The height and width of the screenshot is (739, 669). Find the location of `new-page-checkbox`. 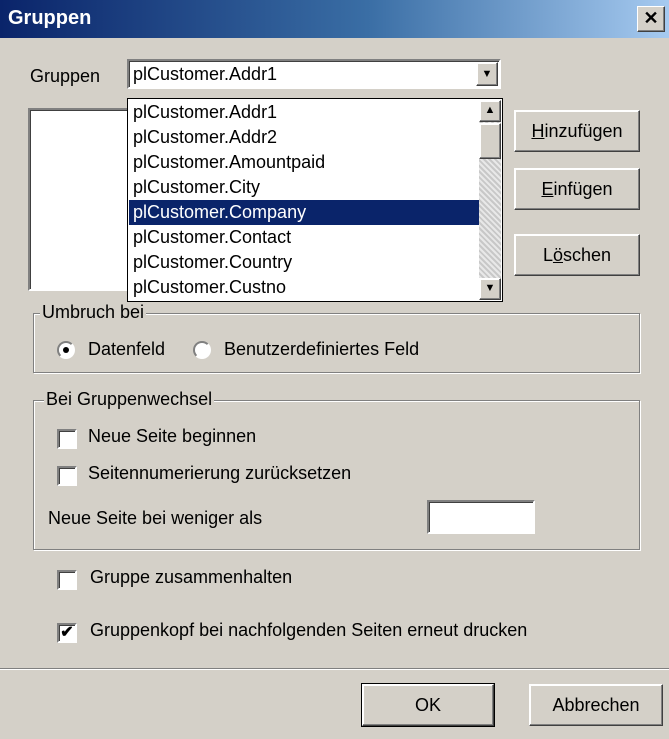

new-page-checkbox is located at coordinates (67, 439).